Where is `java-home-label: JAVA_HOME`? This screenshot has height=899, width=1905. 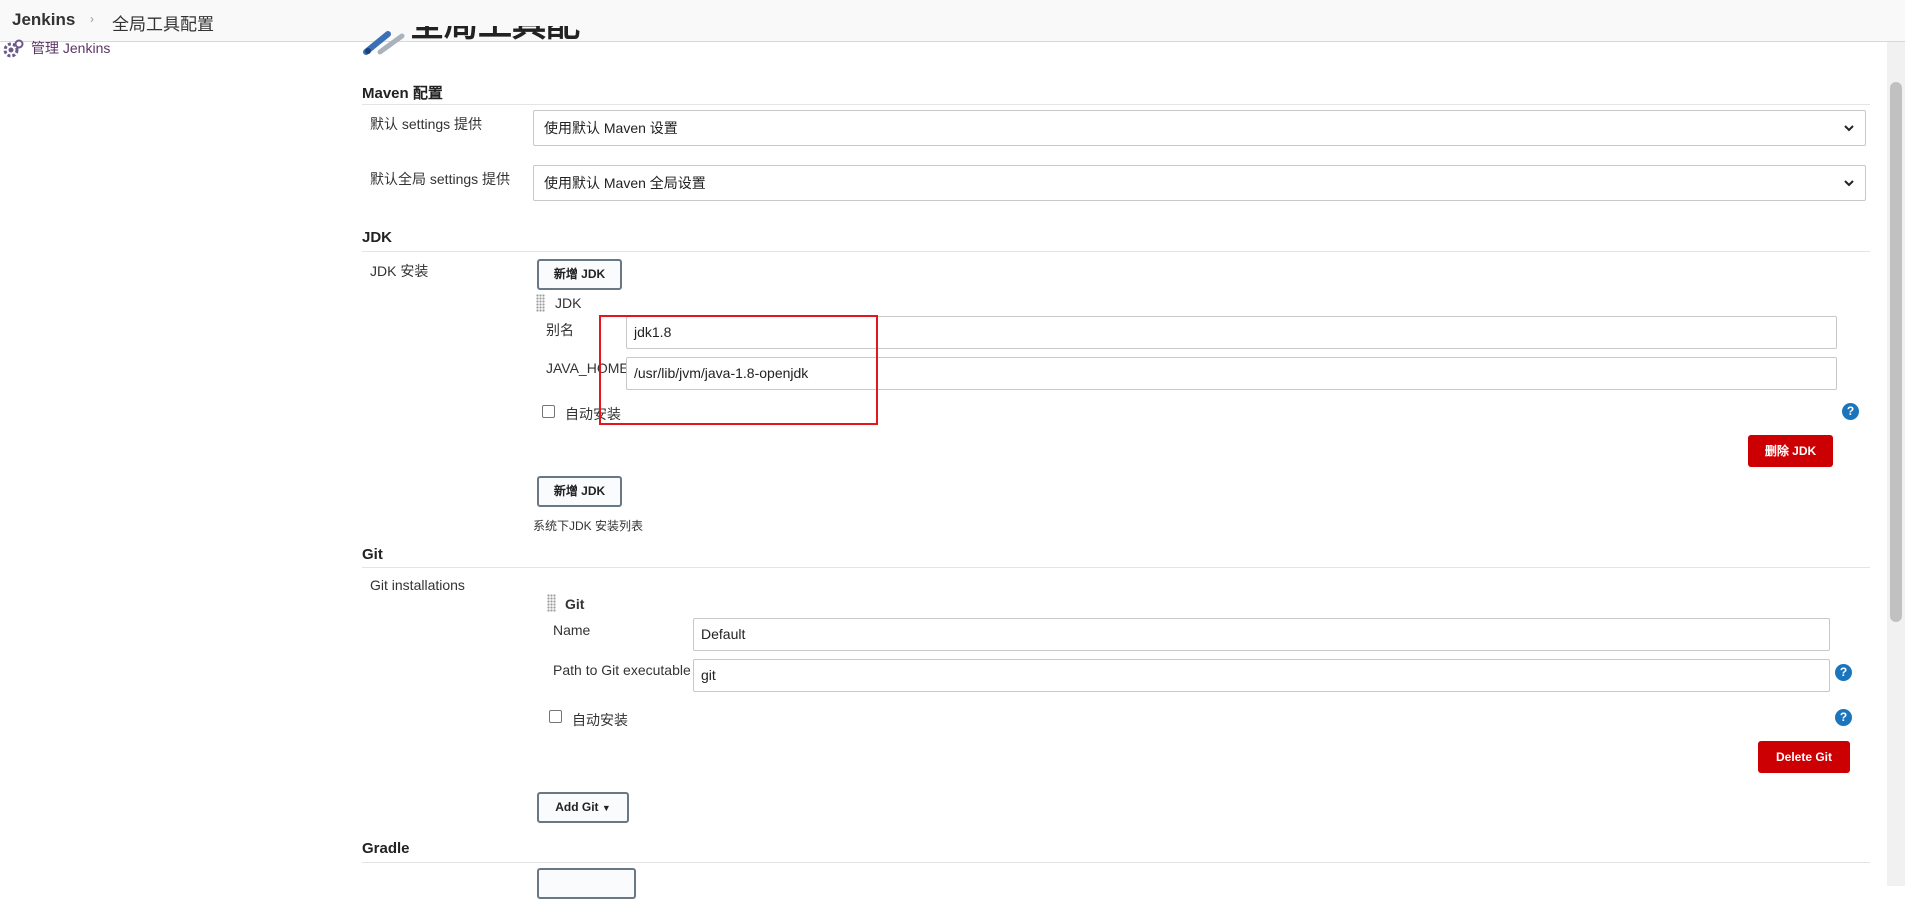 java-home-label: JAVA_HOME is located at coordinates (587, 368).